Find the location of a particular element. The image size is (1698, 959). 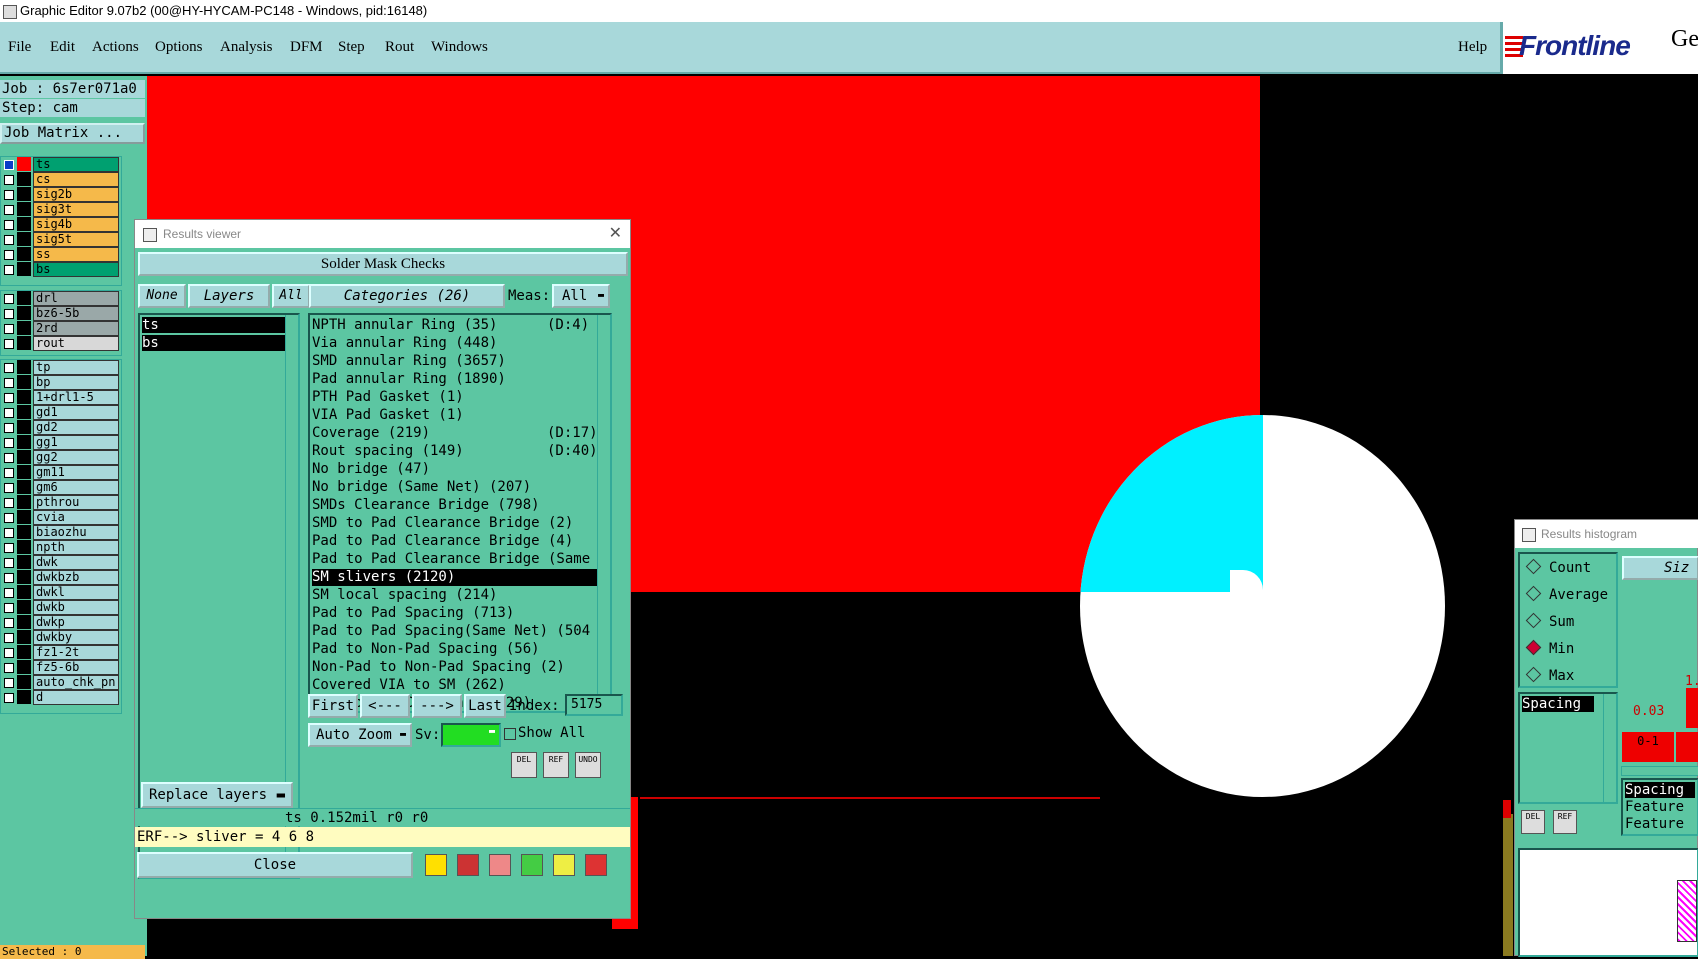

bin-cell is located at coordinates (1687, 747).